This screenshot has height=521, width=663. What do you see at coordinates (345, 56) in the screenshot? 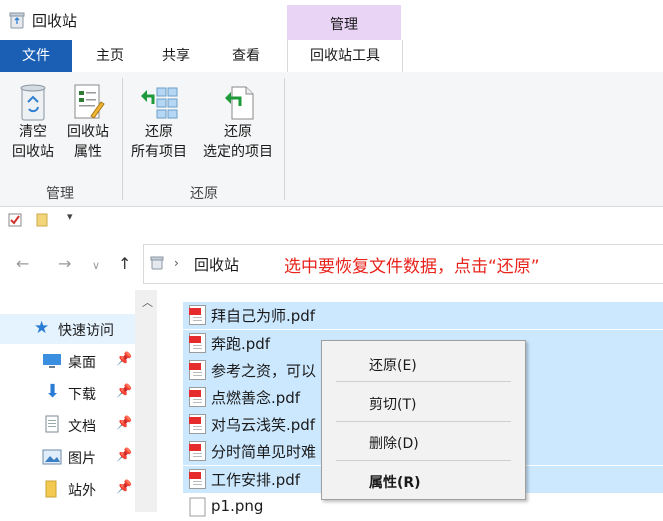
I see `tab-recycle-bin-tools: 回收站工具` at bounding box center [345, 56].